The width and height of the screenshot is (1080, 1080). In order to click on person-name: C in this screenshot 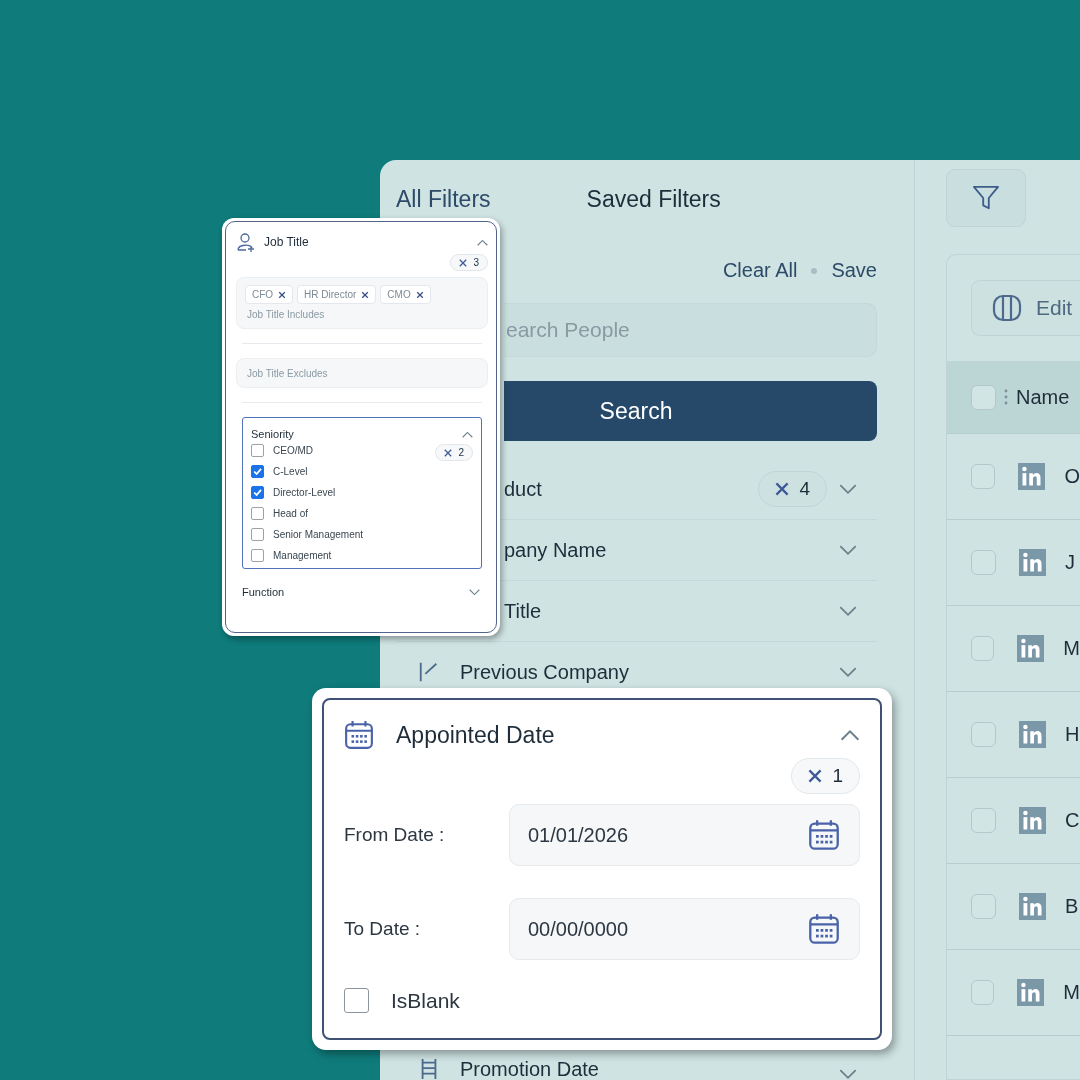, I will do `click(1072, 820)`.